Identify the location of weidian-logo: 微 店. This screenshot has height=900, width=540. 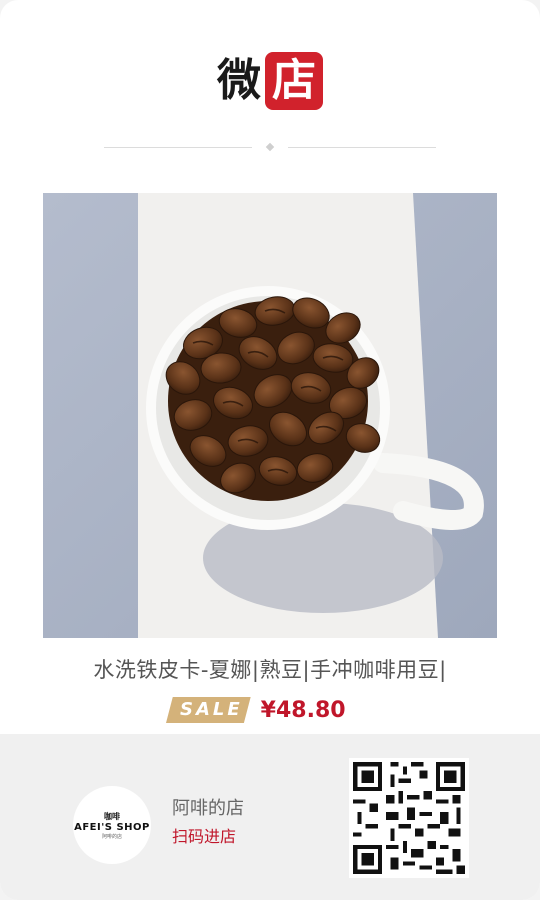
(270, 81).